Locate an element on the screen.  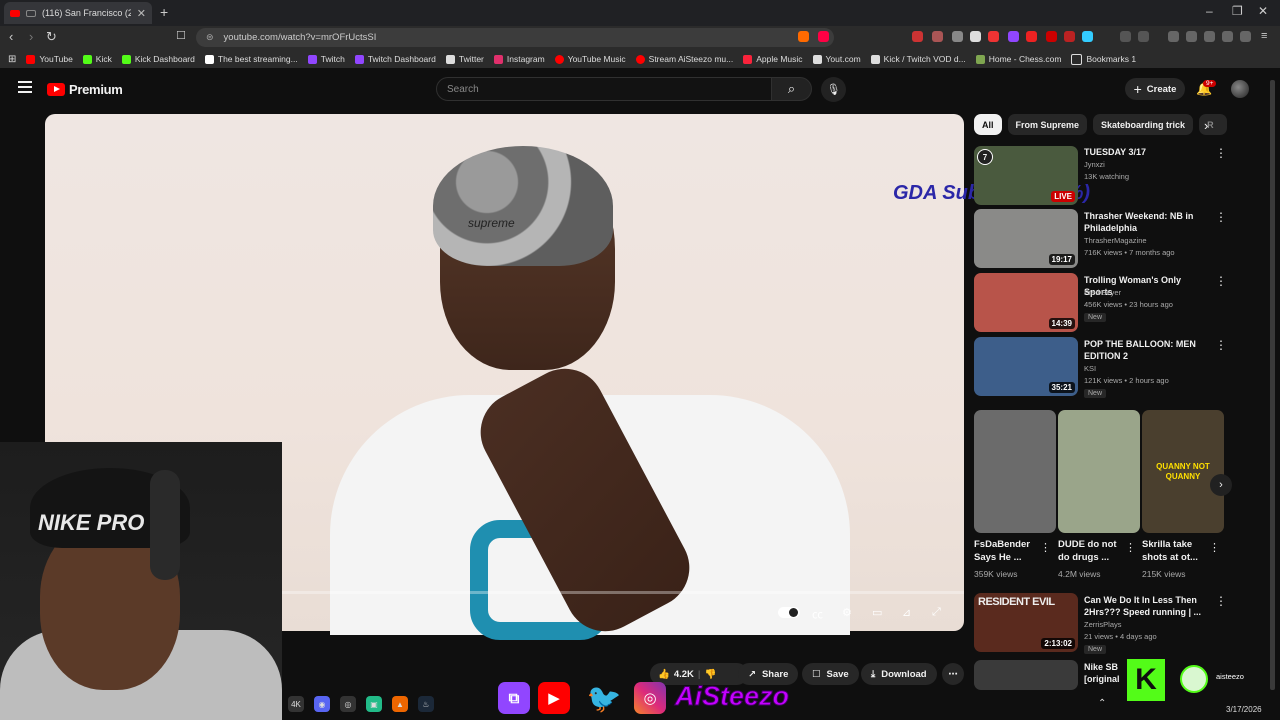
video-thumbnail is located at coordinates (1026, 675).